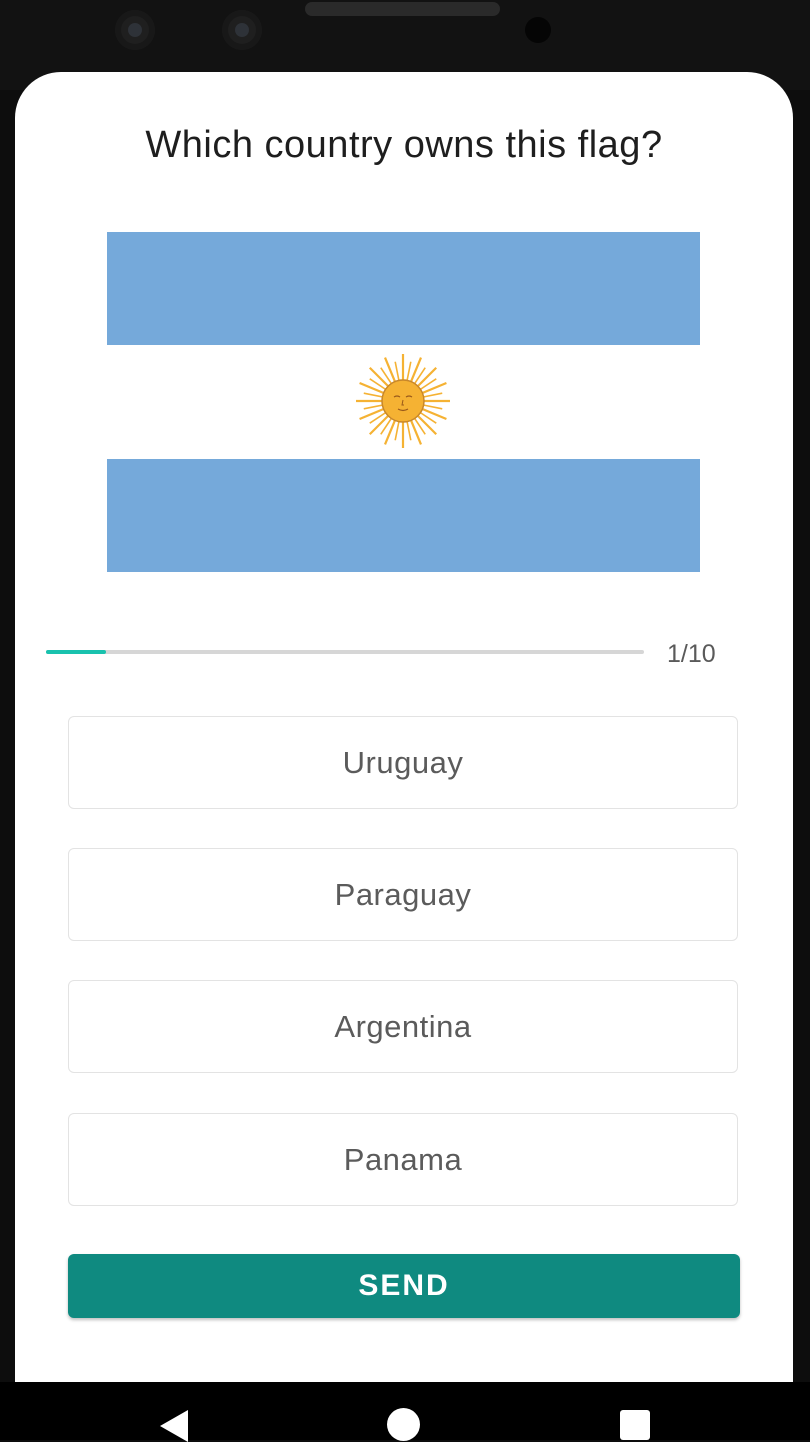  Describe the element at coordinates (403, 894) in the screenshot. I see `answer-option-paraguay: Paraguay` at that location.